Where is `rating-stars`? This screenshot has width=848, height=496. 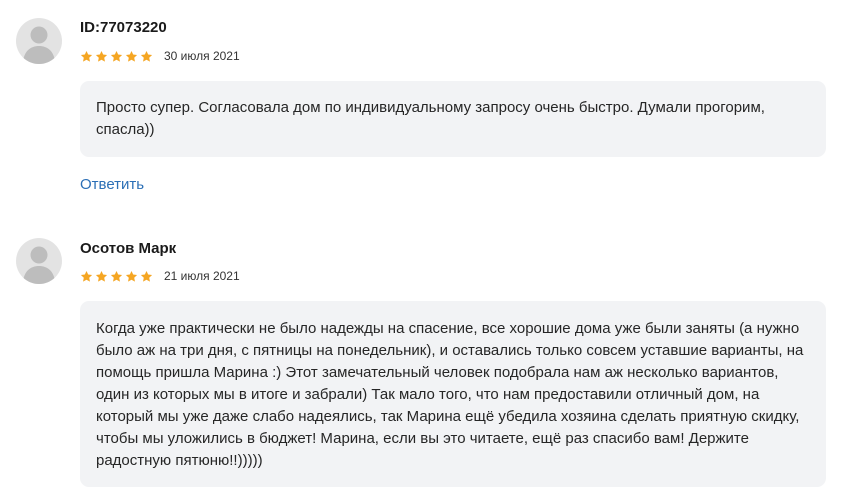
rating-stars is located at coordinates (116, 276).